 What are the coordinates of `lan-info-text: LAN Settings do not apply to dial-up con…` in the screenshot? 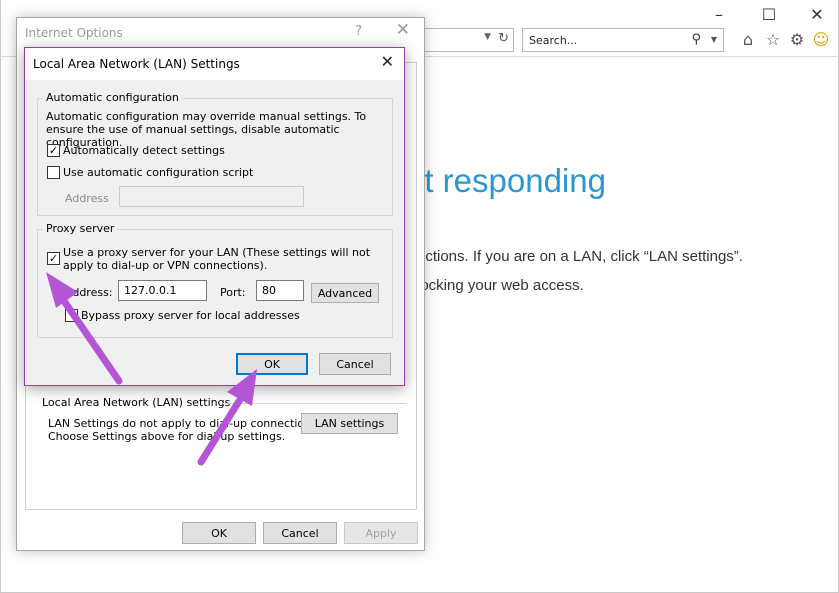 It's located at (184, 423).